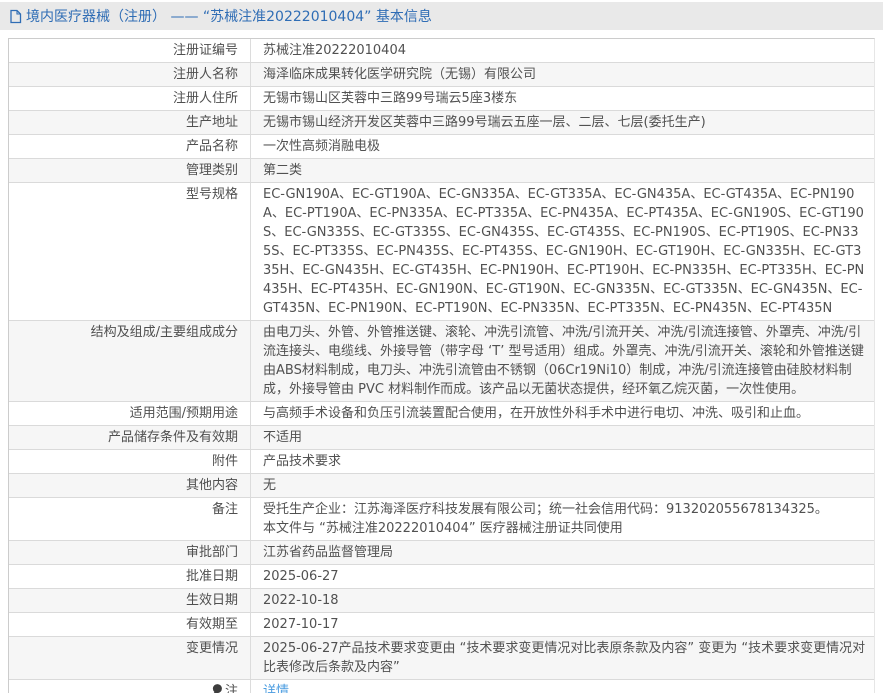  Describe the element at coordinates (224, 461) in the screenshot. I see `row-label-text: 附件` at that location.